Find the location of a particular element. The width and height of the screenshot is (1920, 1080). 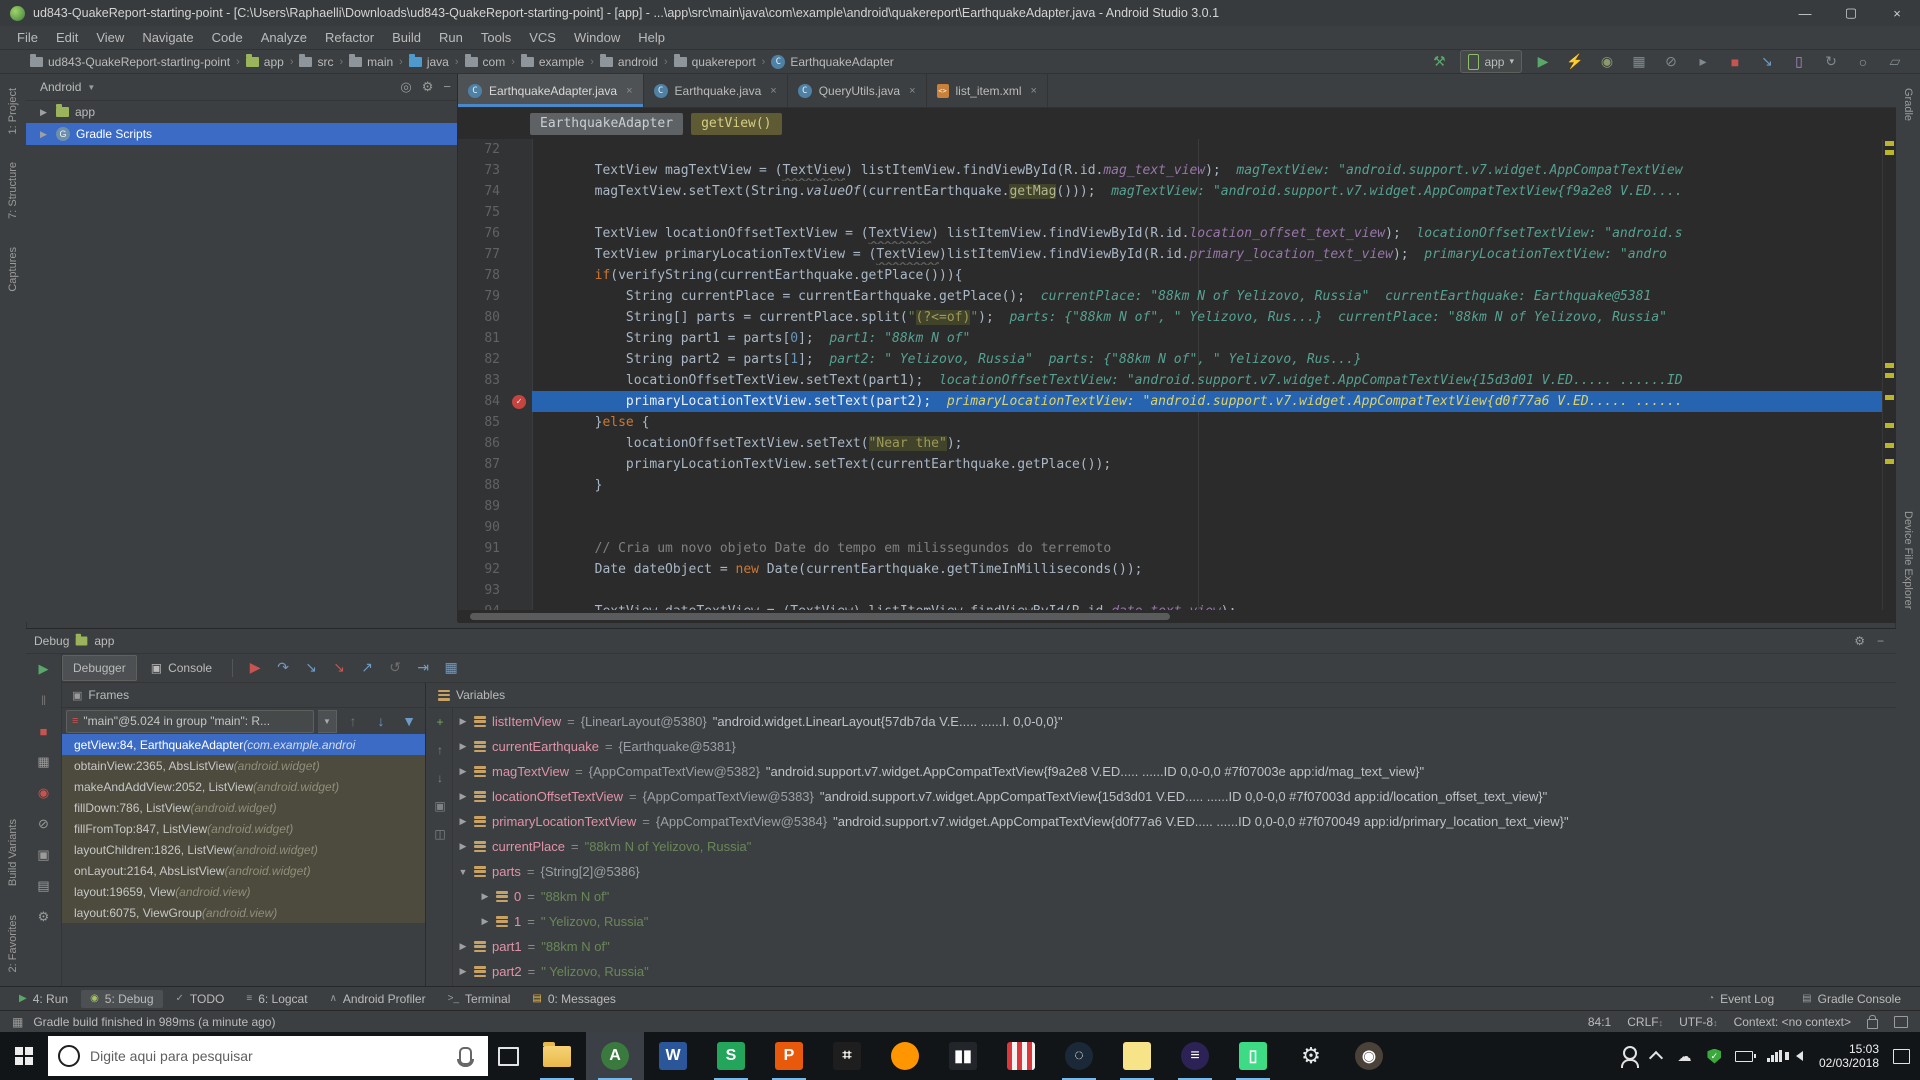

code-line-85: 85 }else { is located at coordinates (1177, 422).